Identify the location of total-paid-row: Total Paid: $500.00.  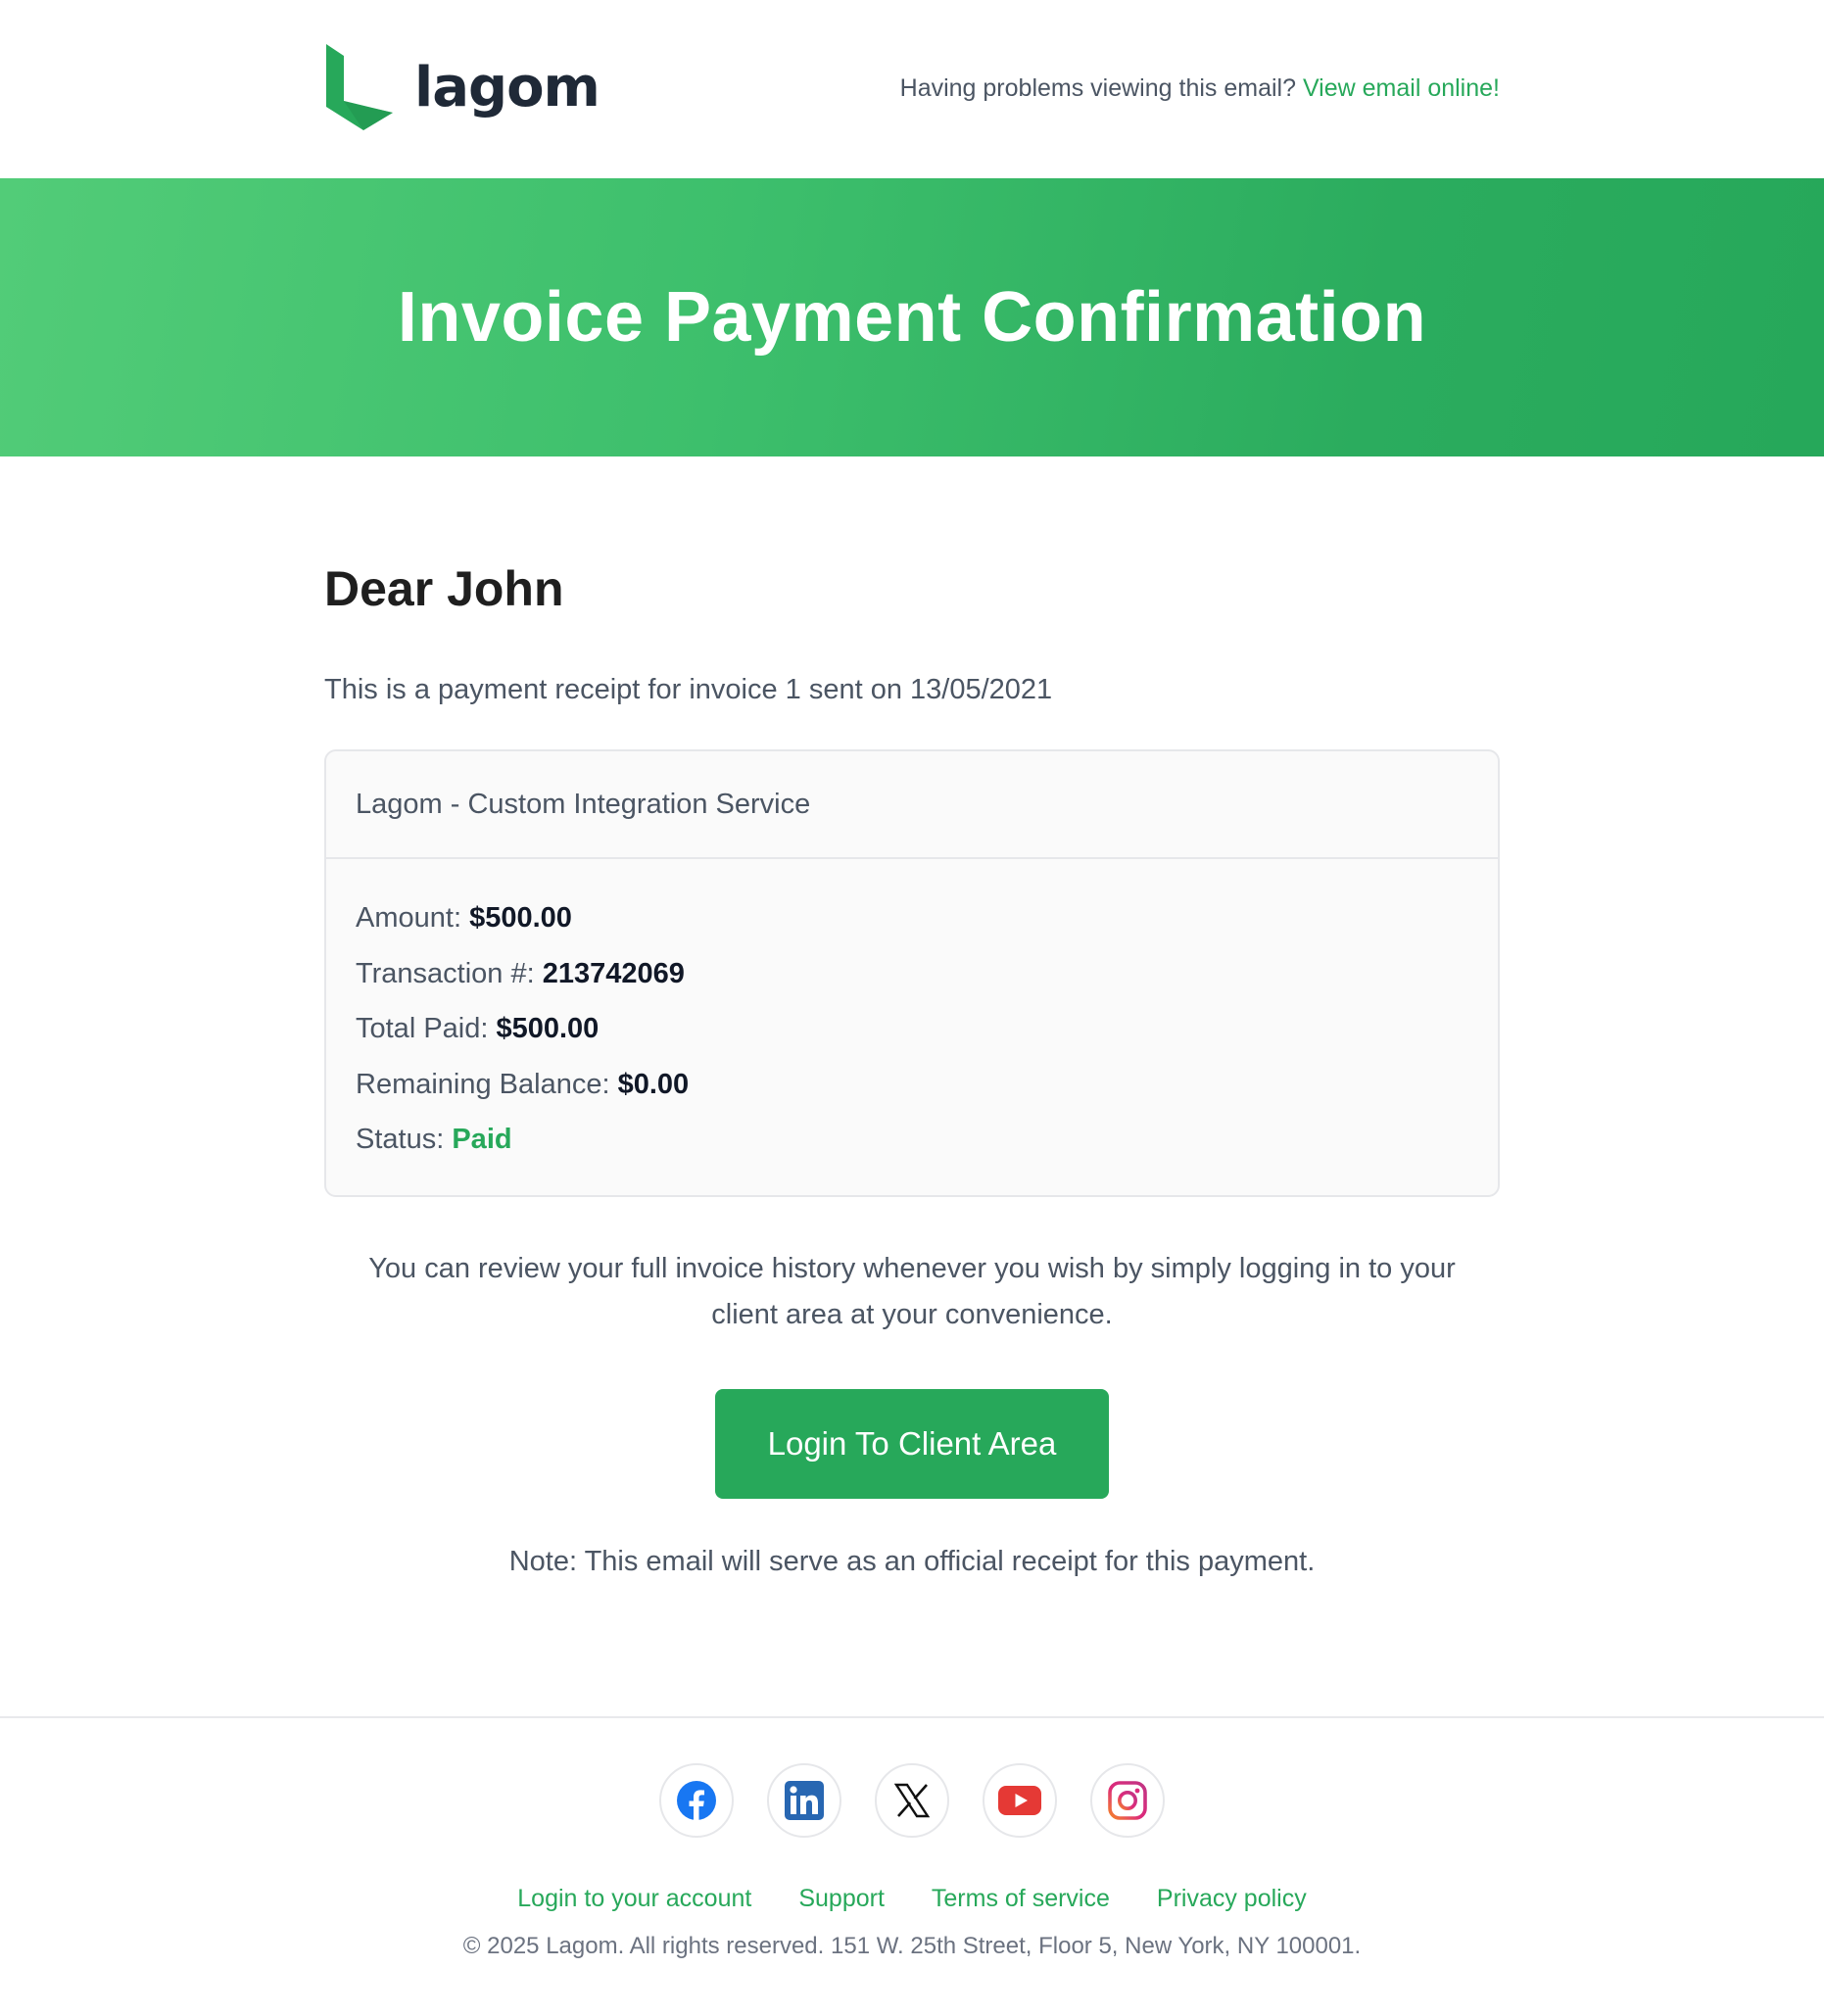
(912, 1029).